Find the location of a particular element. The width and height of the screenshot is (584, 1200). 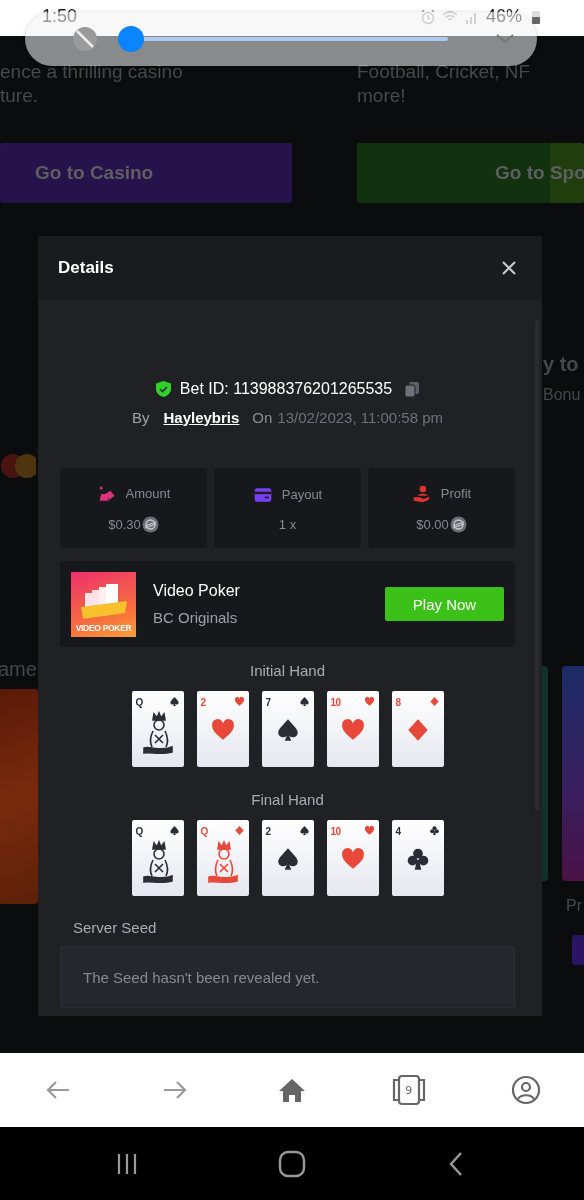

hand-title: Initial Hand is located at coordinates (287, 671).